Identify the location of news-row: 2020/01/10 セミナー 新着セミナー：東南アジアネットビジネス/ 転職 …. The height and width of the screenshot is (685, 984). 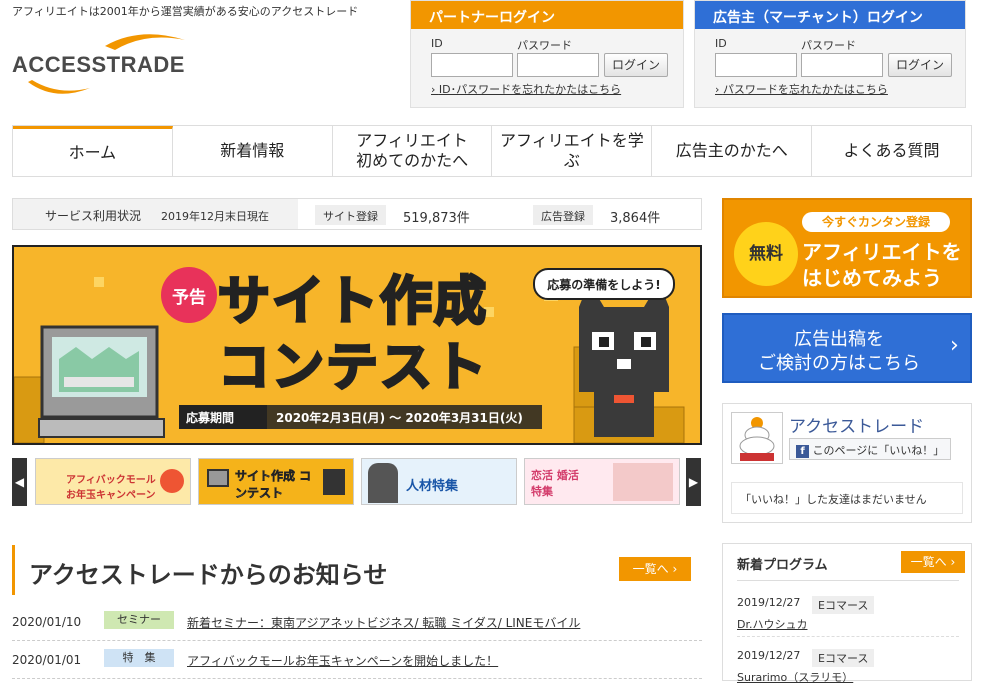
(357, 623).